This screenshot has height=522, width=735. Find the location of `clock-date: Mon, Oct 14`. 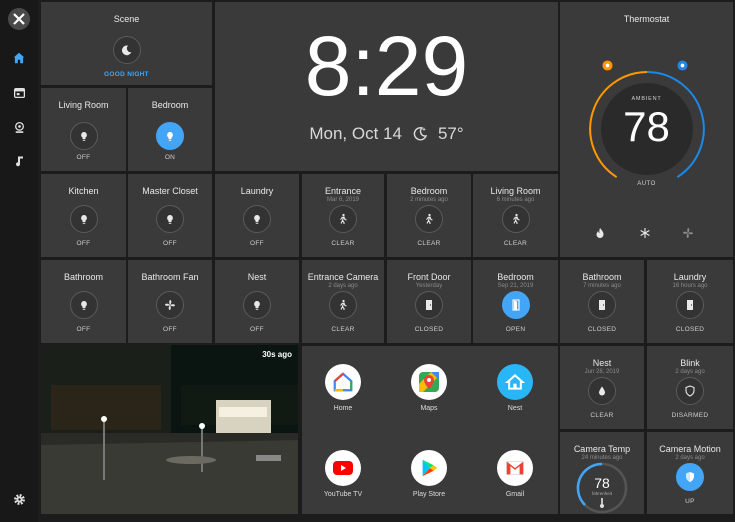

clock-date: Mon, Oct 14 is located at coordinates (355, 133).